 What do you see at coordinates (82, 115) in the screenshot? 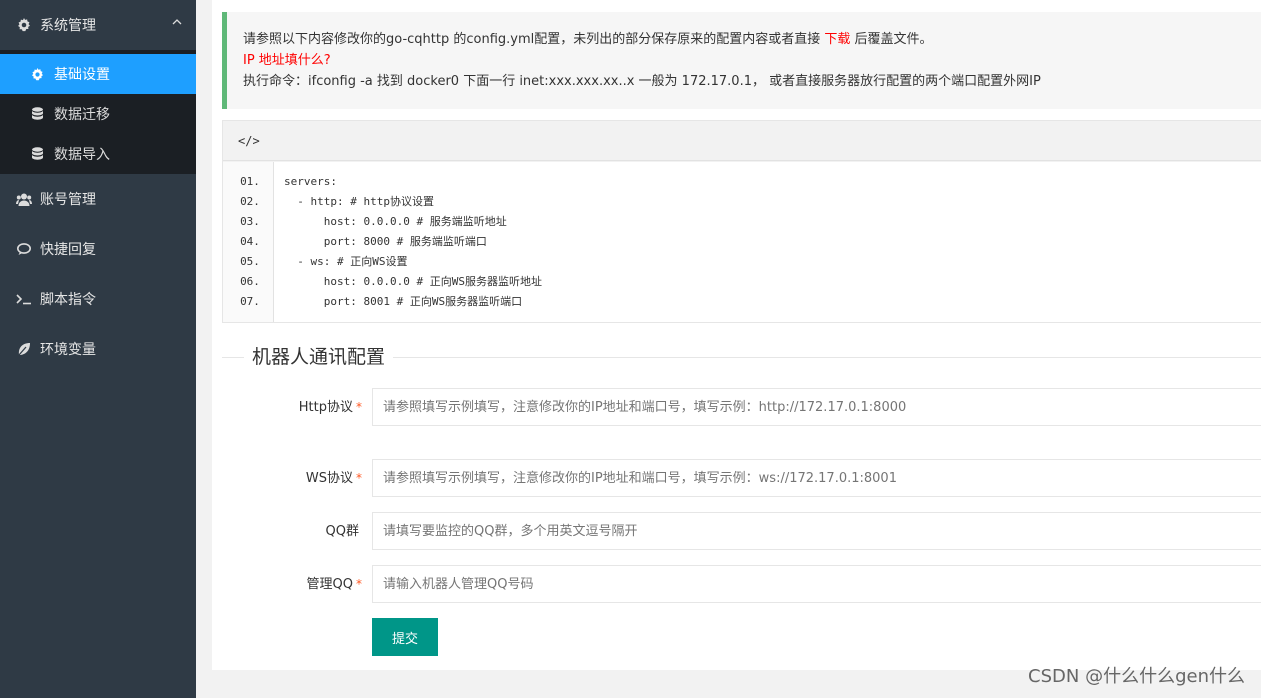
I see `sidebar-item-label: 数据迁移` at bounding box center [82, 115].